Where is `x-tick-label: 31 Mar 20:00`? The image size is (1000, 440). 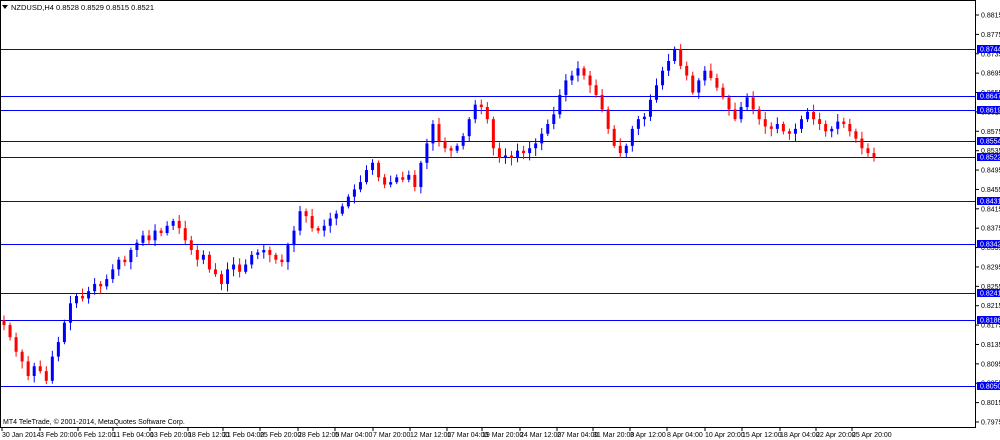 x-tick-label: 31 Mar 20:00 is located at coordinates (613, 435).